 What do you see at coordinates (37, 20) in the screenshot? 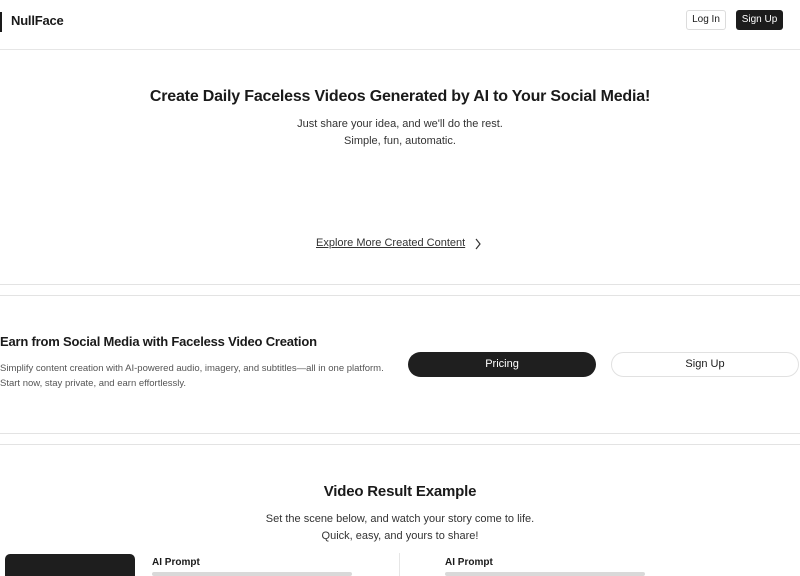
I see `logo: NullFace` at bounding box center [37, 20].